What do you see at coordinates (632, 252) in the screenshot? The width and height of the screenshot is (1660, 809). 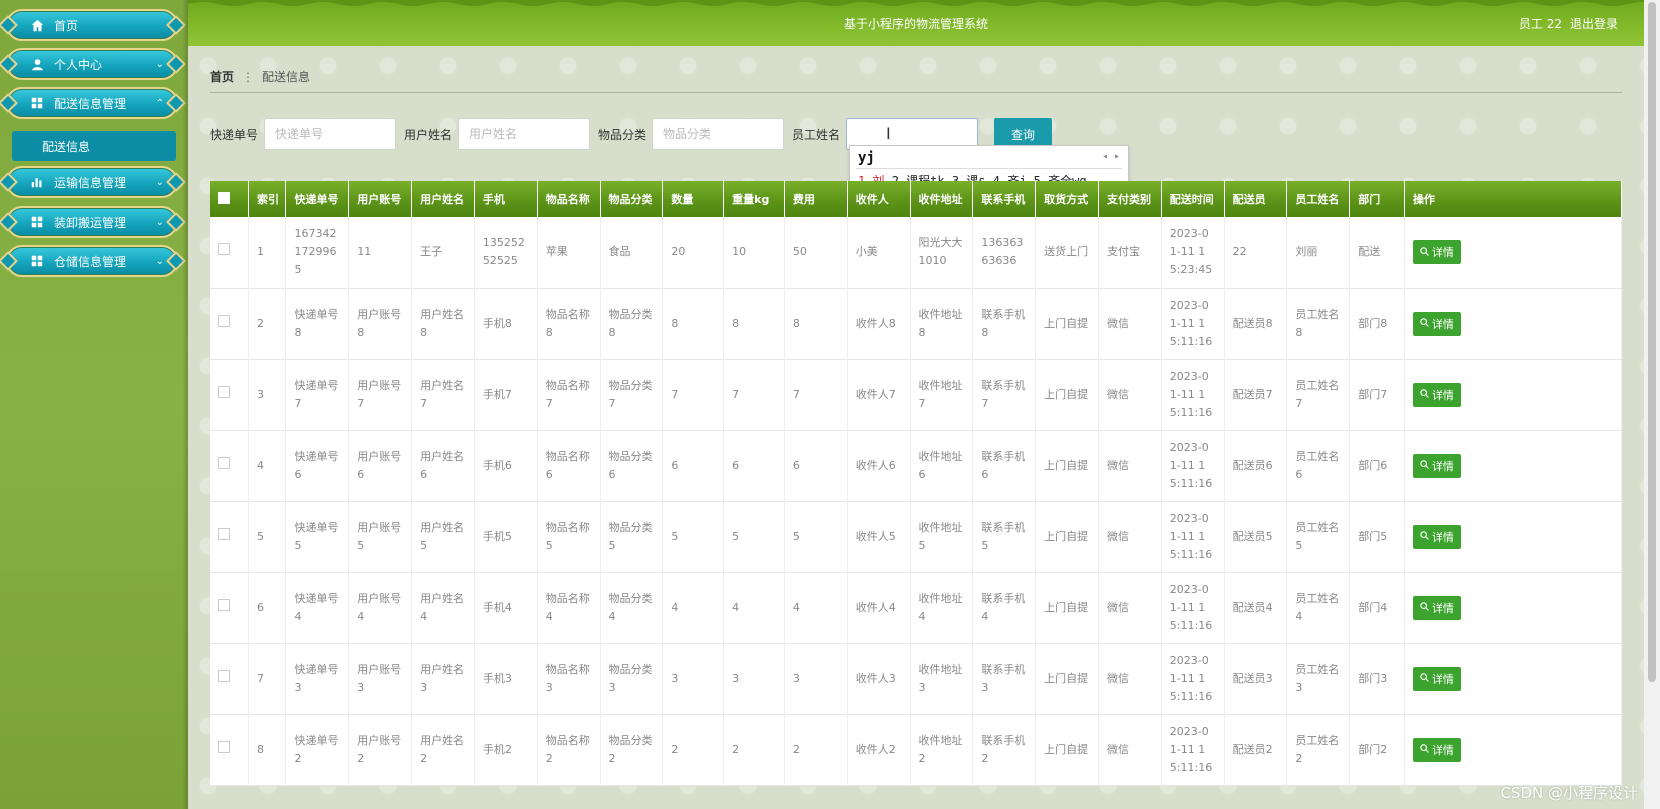 I see `table-cell: 食品` at bounding box center [632, 252].